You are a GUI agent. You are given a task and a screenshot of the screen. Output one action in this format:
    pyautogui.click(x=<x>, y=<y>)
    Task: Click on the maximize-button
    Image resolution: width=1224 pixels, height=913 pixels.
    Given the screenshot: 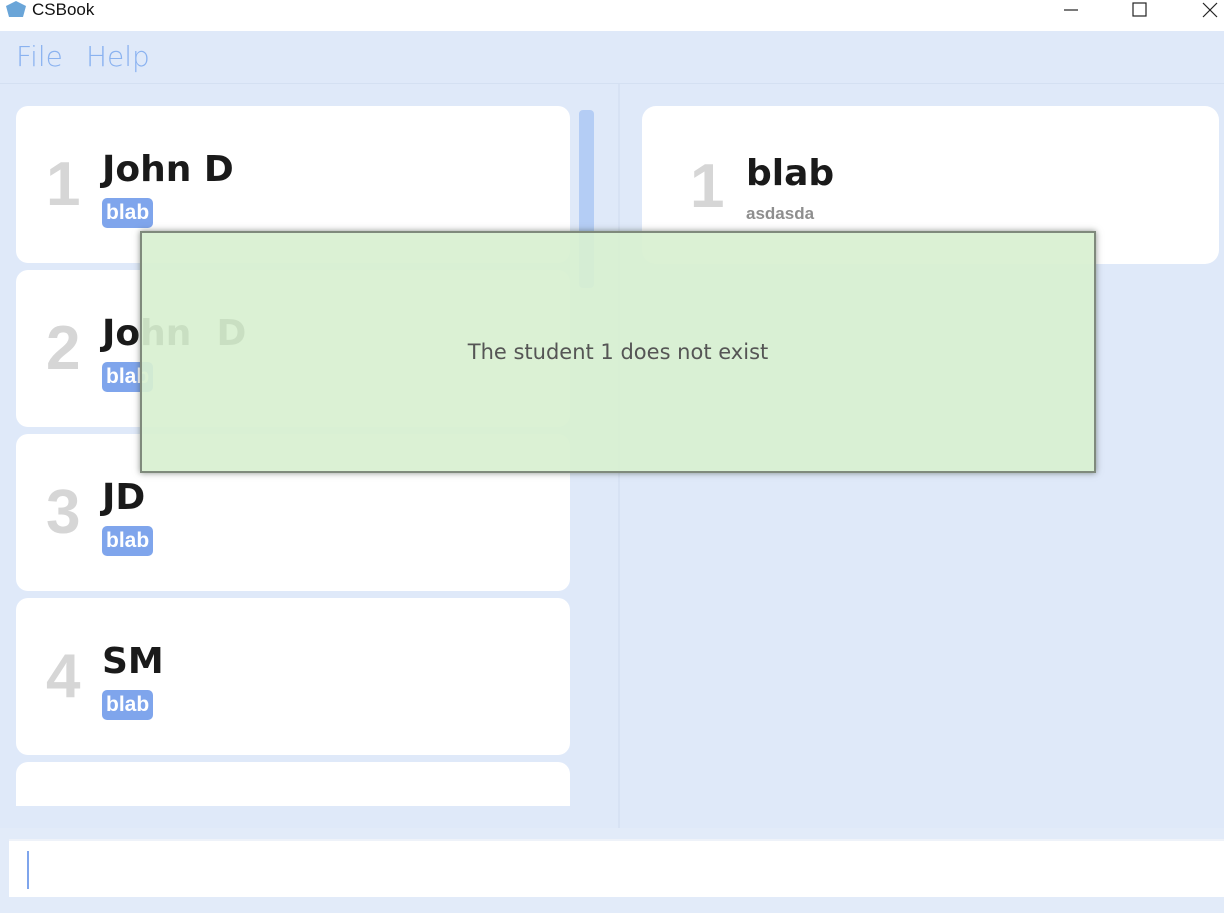 What is the action you would take?
    pyautogui.click(x=1139, y=10)
    